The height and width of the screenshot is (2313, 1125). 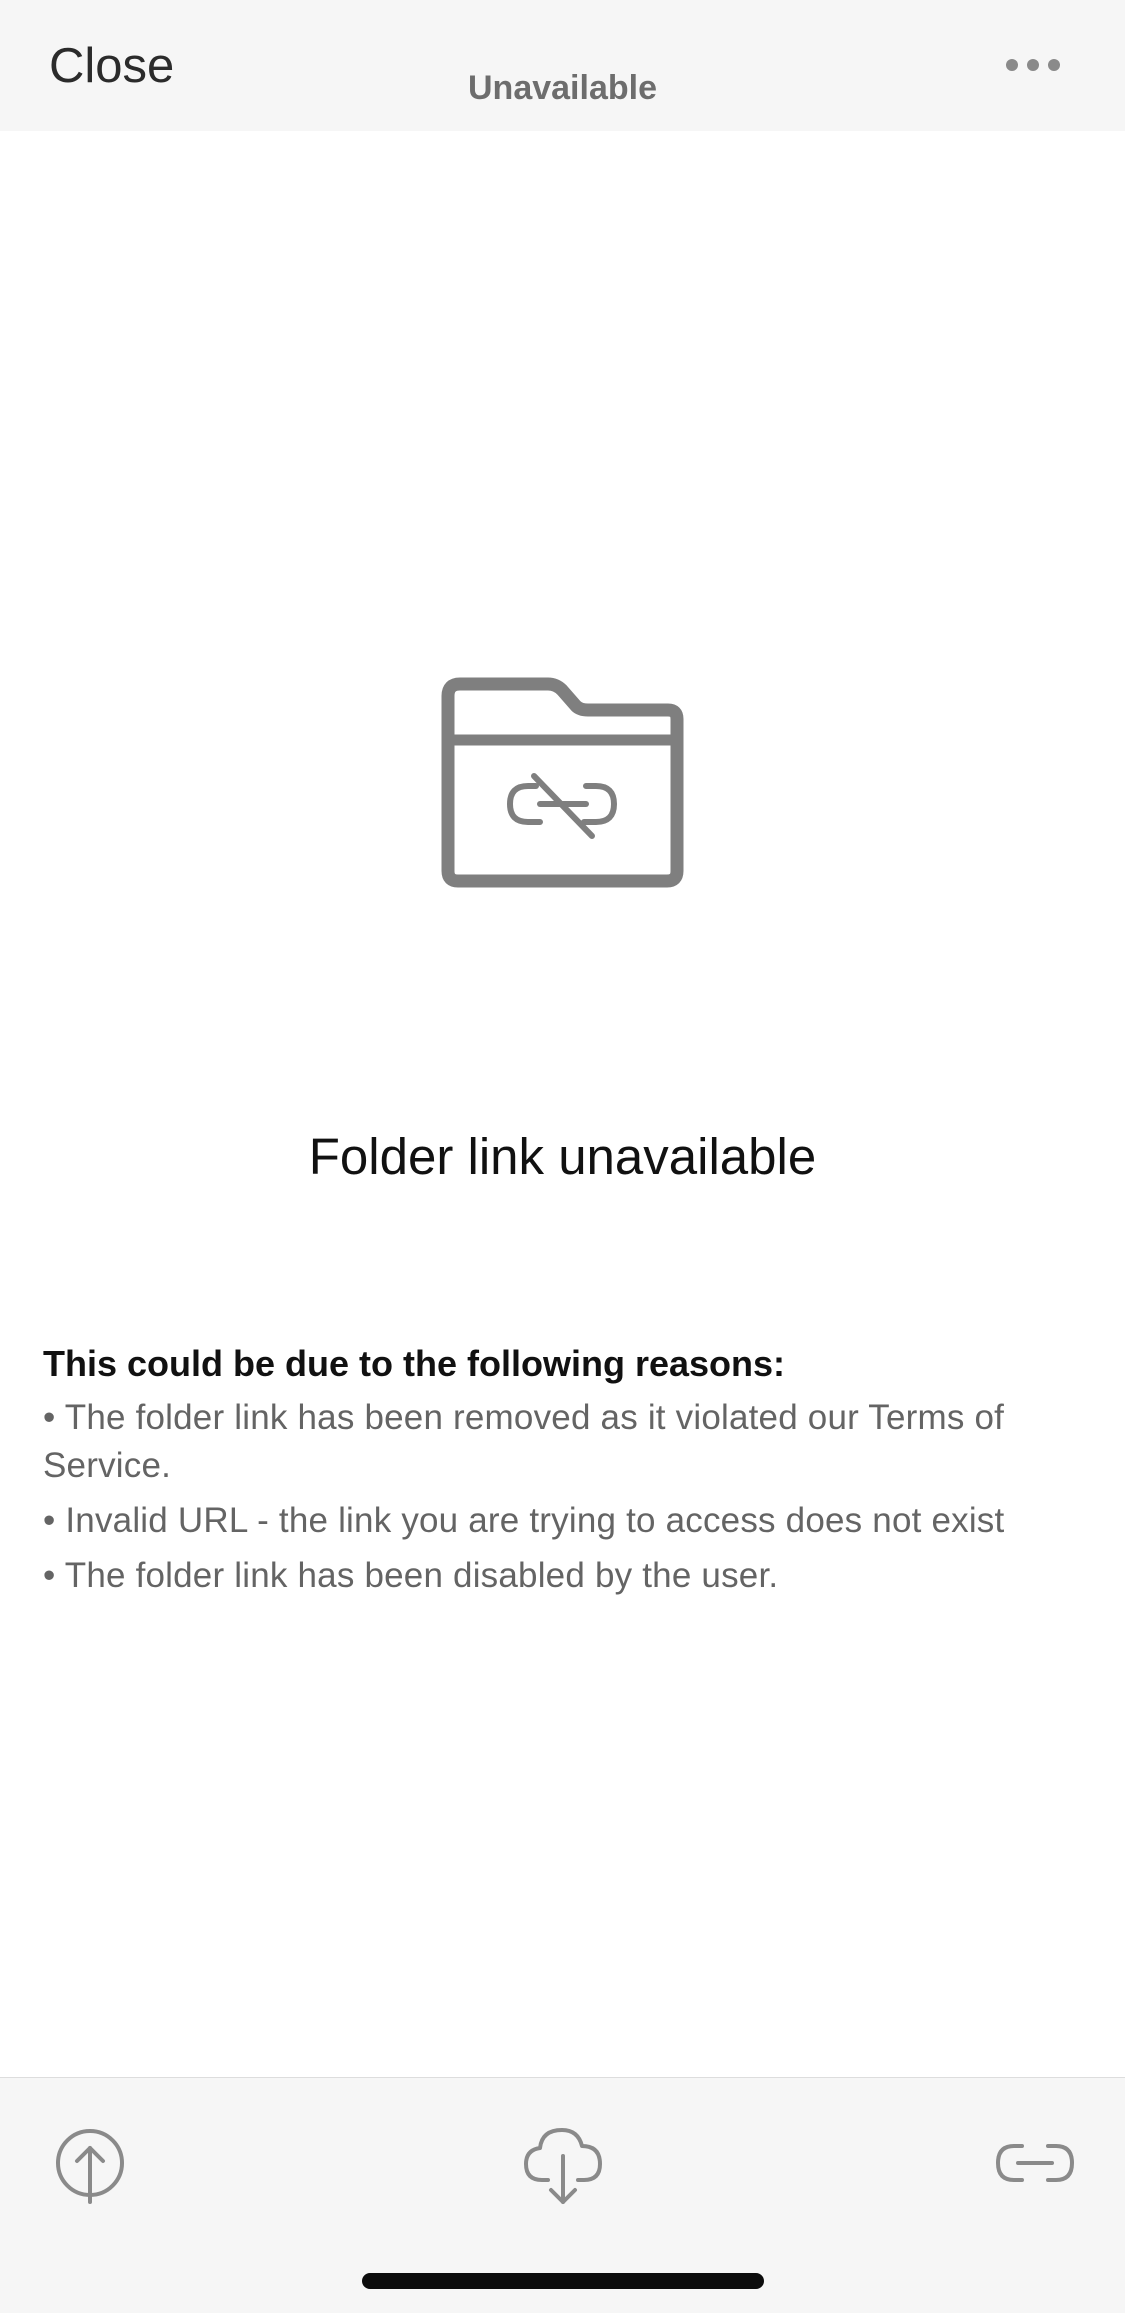 What do you see at coordinates (563, 2281) in the screenshot?
I see `home-indicator` at bounding box center [563, 2281].